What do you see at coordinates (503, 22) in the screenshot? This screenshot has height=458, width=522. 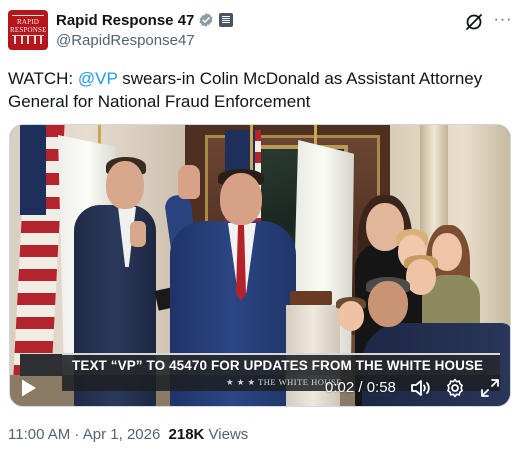 I see `more-icon: ···` at bounding box center [503, 22].